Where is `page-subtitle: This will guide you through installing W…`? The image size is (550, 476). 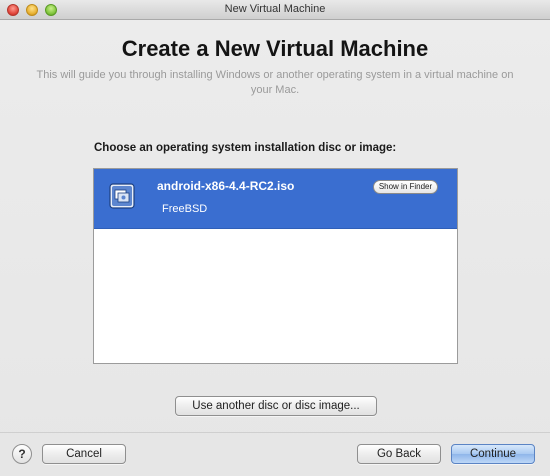
page-subtitle: This will guide you through installing W… is located at coordinates (275, 82).